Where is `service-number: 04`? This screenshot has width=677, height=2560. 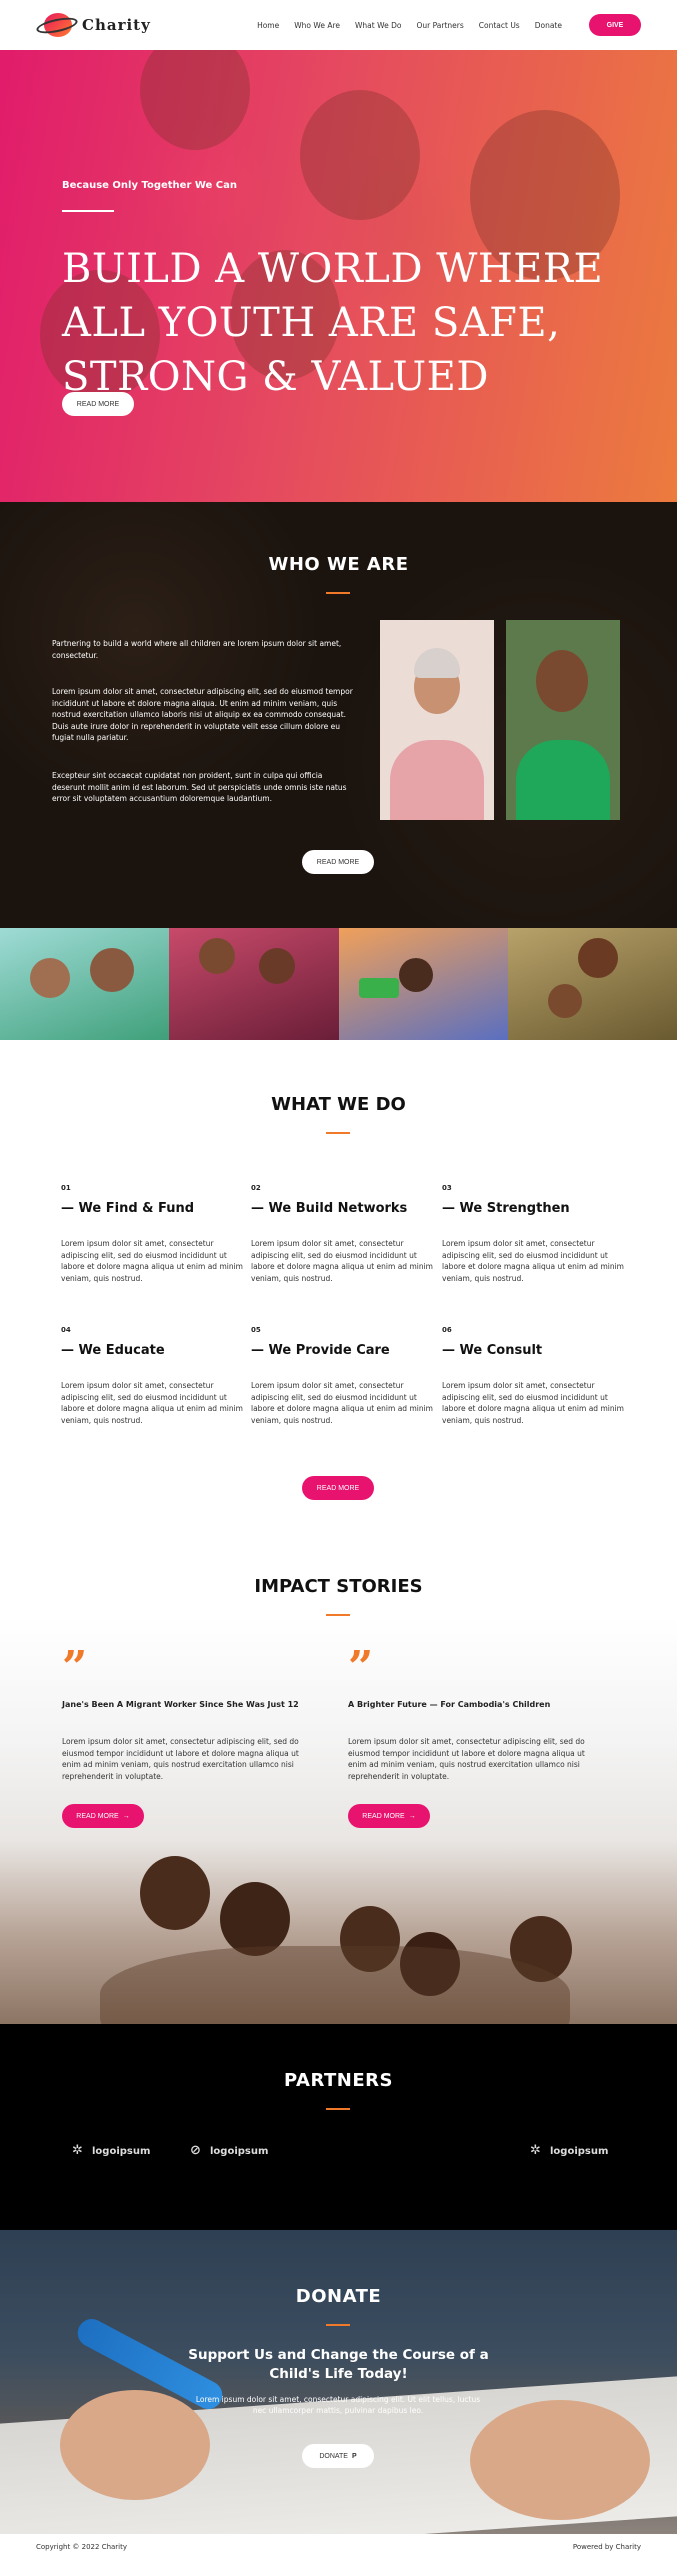
service-number: 04 is located at coordinates (66, 1330).